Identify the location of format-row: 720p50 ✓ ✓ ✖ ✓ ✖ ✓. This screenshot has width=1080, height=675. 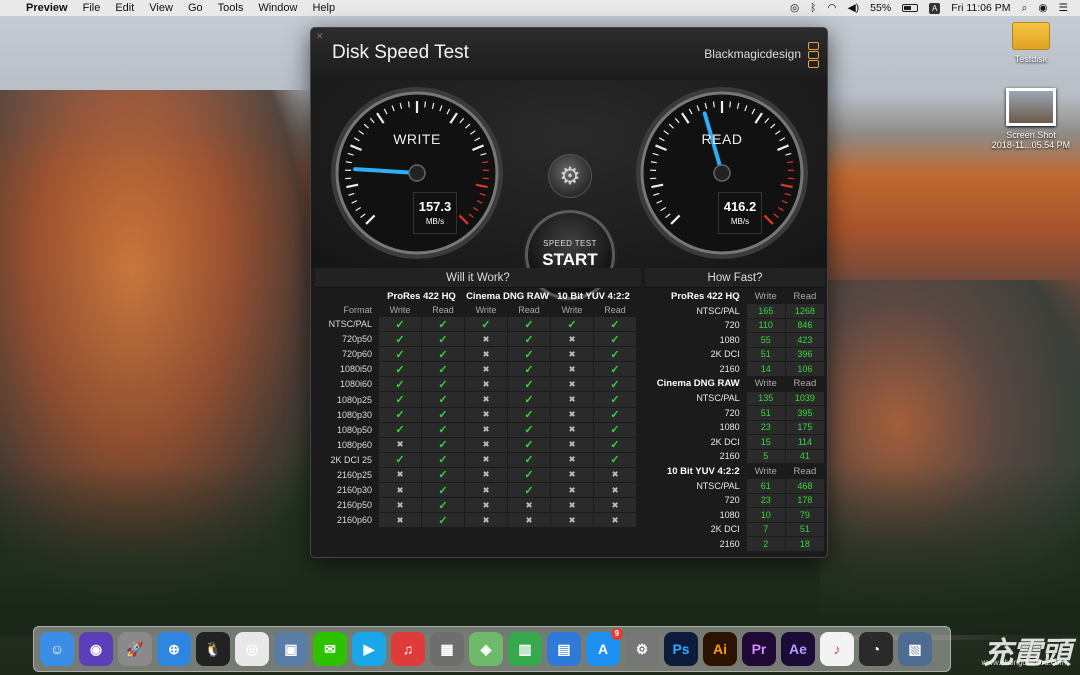
(476, 339).